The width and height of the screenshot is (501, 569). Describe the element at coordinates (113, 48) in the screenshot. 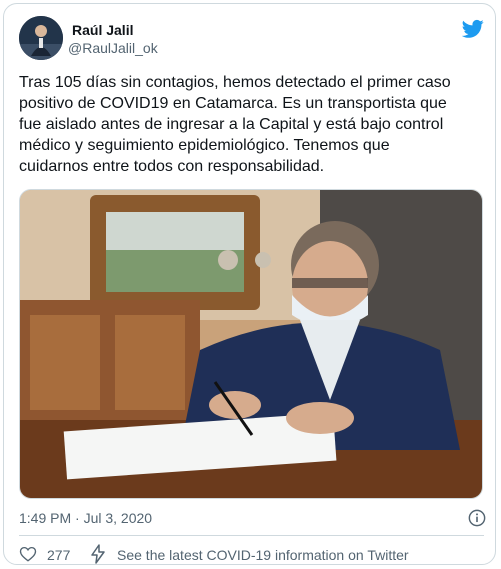

I see `author-handle: @RaulJalil_ok` at that location.